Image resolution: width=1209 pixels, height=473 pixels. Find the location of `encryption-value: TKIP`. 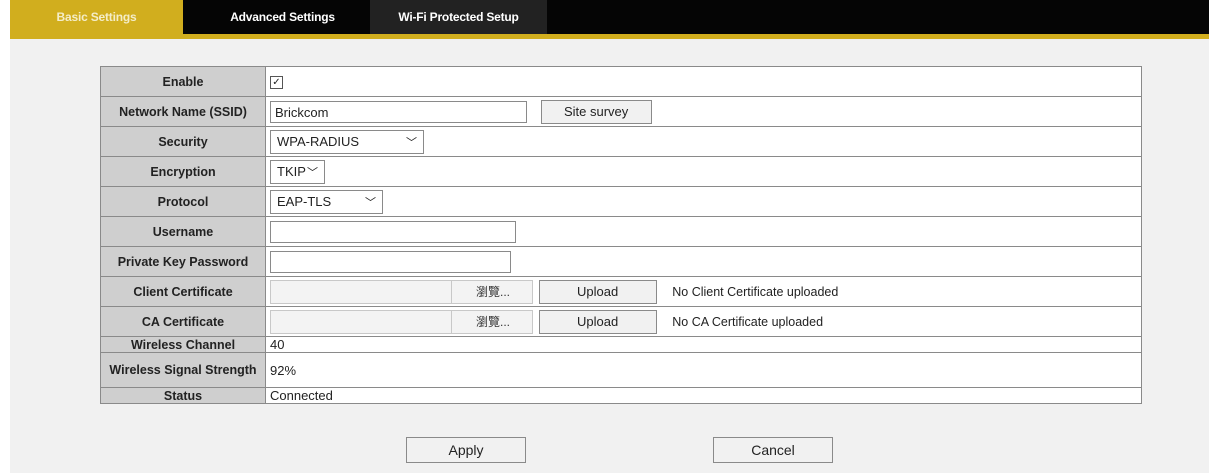

encryption-value: TKIP is located at coordinates (291, 171).